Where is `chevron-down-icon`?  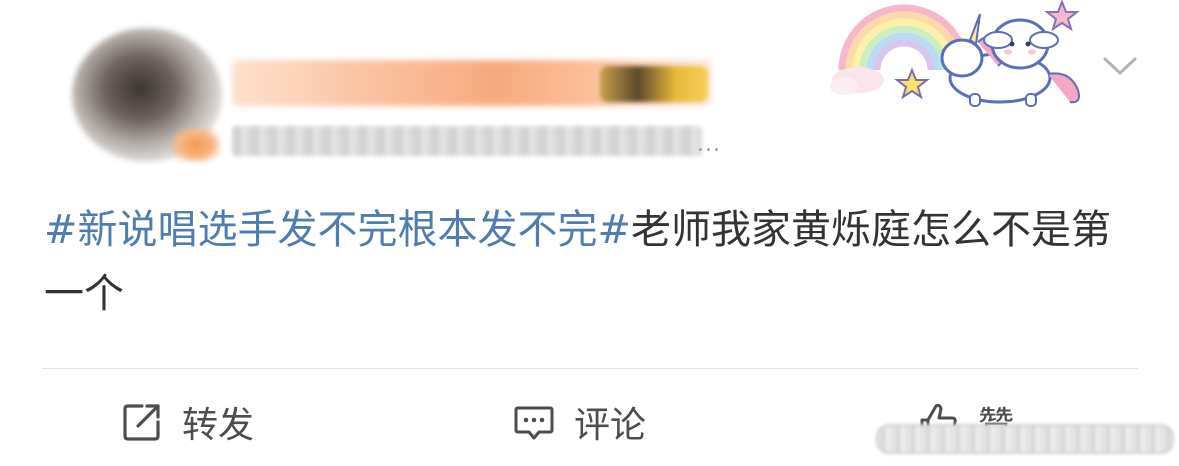 chevron-down-icon is located at coordinates (1120, 66).